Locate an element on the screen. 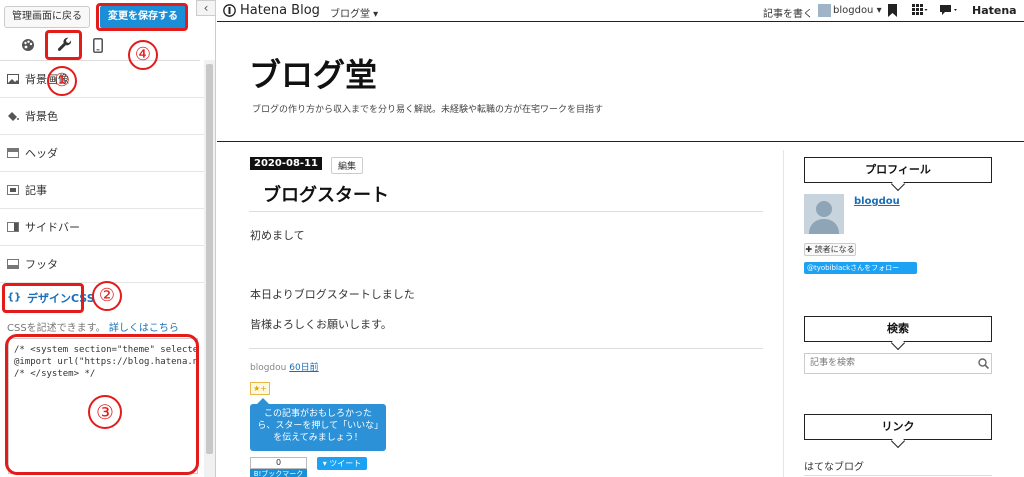 This screenshot has width=1024, height=477. menu-label: フッタ is located at coordinates (41, 264).